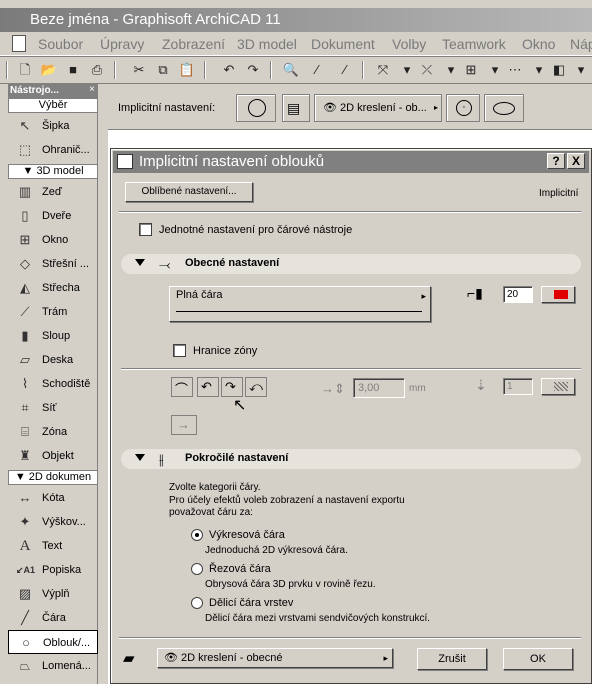 The image size is (592, 684). What do you see at coordinates (25, 521) in the screenshot?
I see `level-dimension-icon: ✦` at bounding box center [25, 521].